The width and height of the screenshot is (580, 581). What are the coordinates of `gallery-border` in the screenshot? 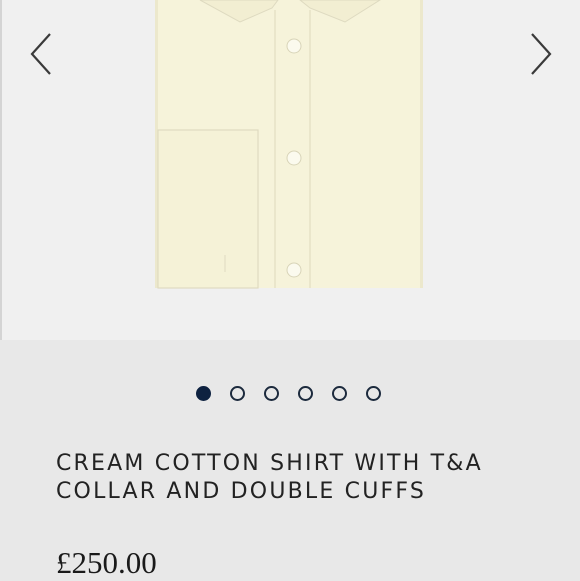 It's located at (1, 170).